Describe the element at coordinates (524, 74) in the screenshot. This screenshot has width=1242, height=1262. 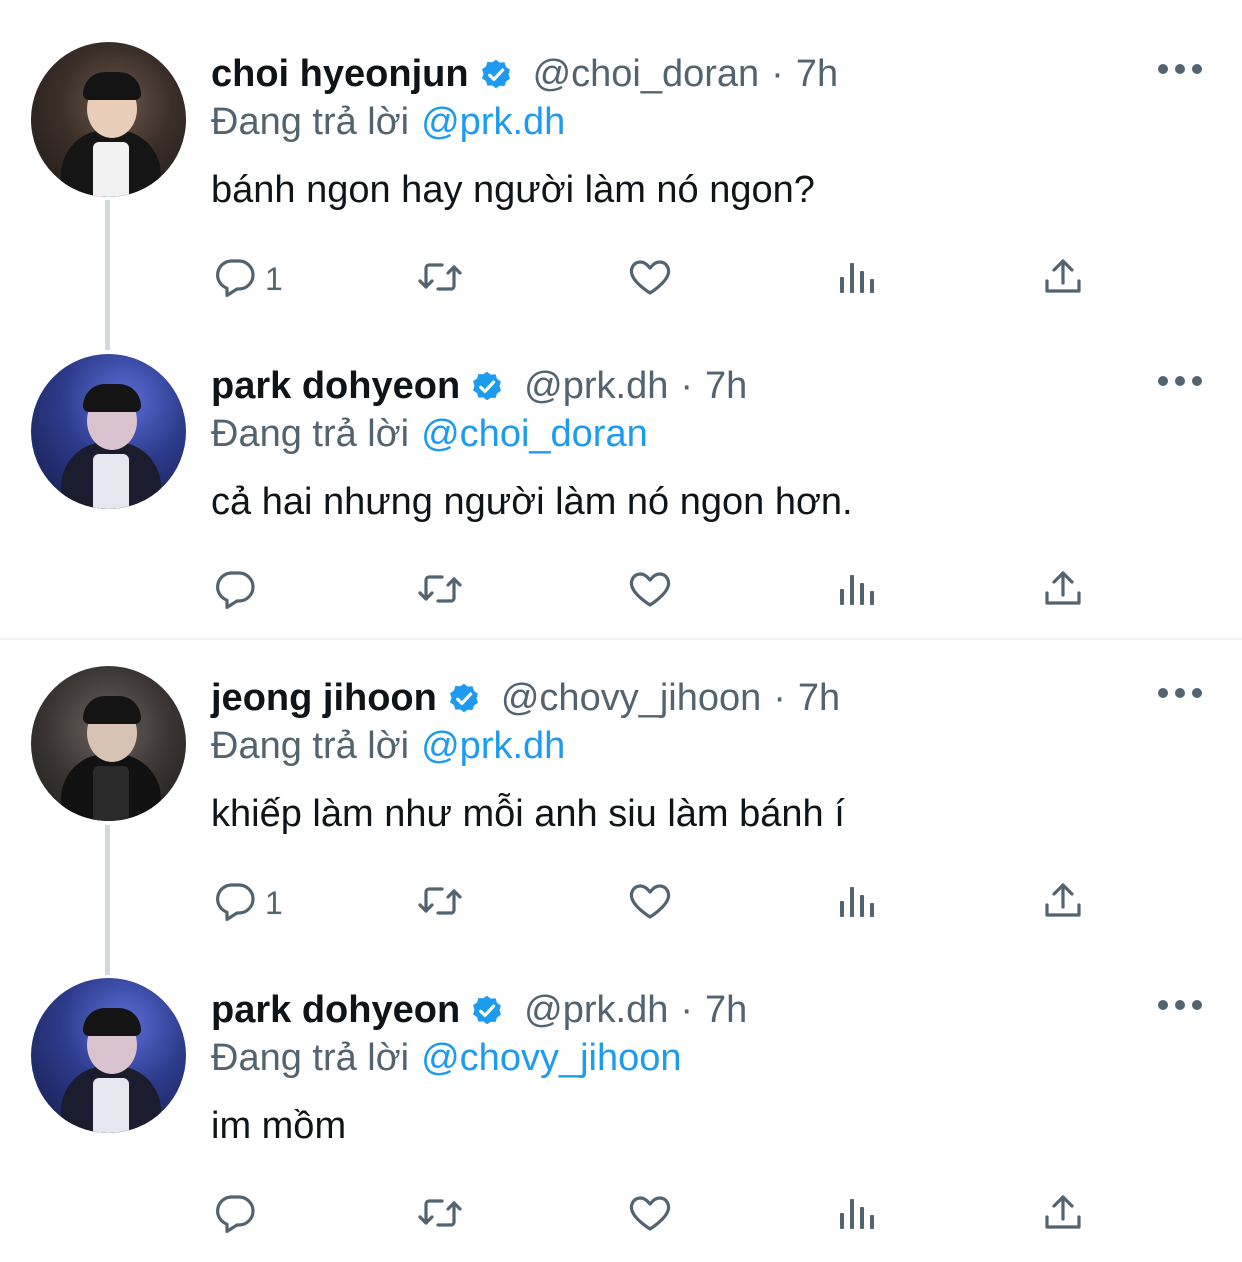
I see `tweet-header: choi hyeonjun @choi_doran · 7h` at that location.